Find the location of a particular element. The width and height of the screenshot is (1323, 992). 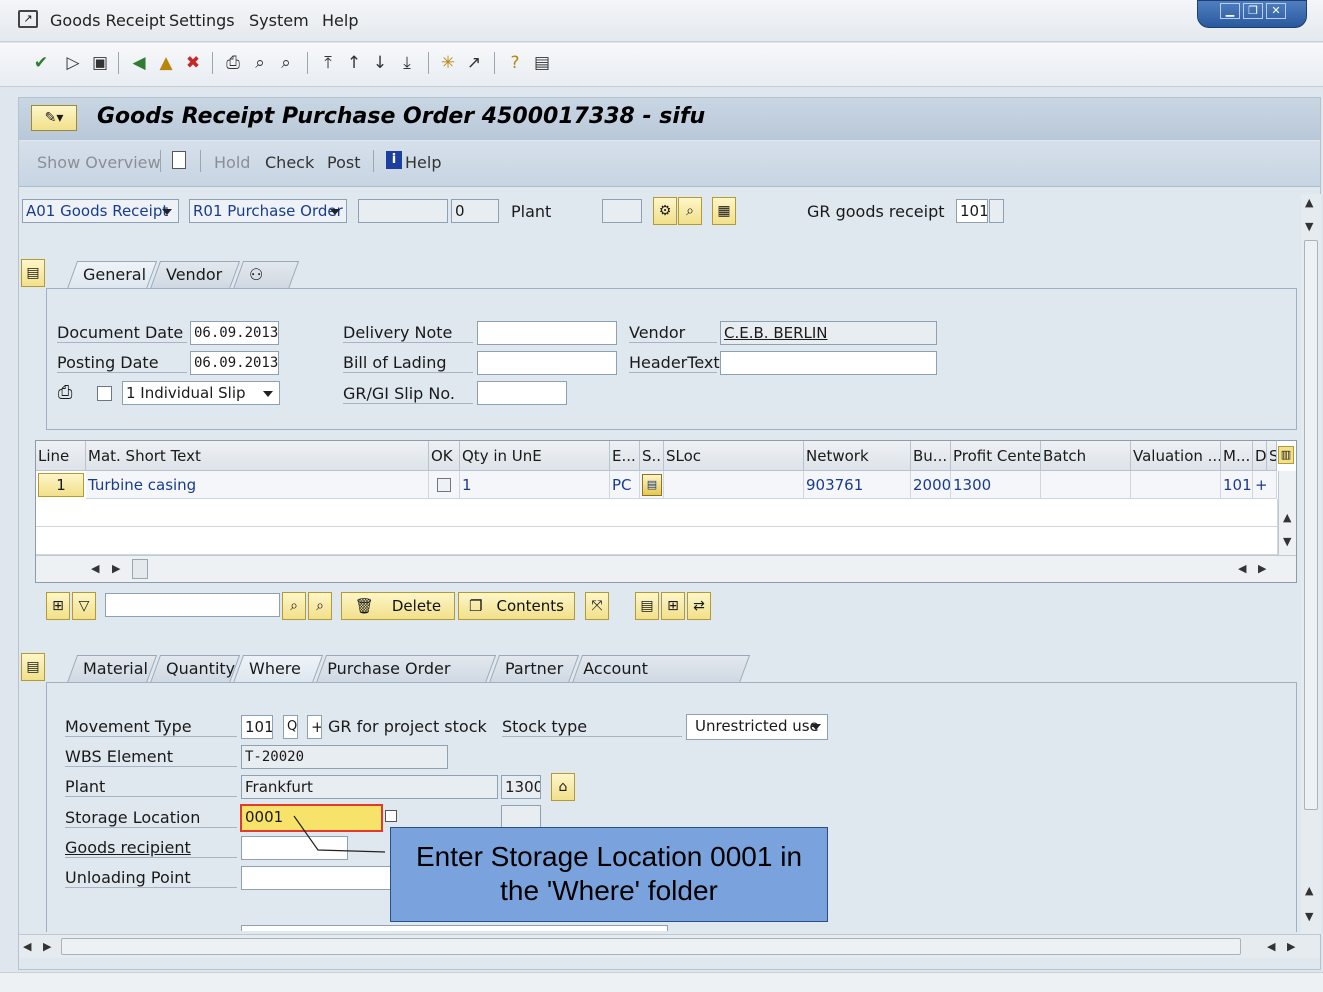

plant-code-field: 1300 is located at coordinates (521, 787).